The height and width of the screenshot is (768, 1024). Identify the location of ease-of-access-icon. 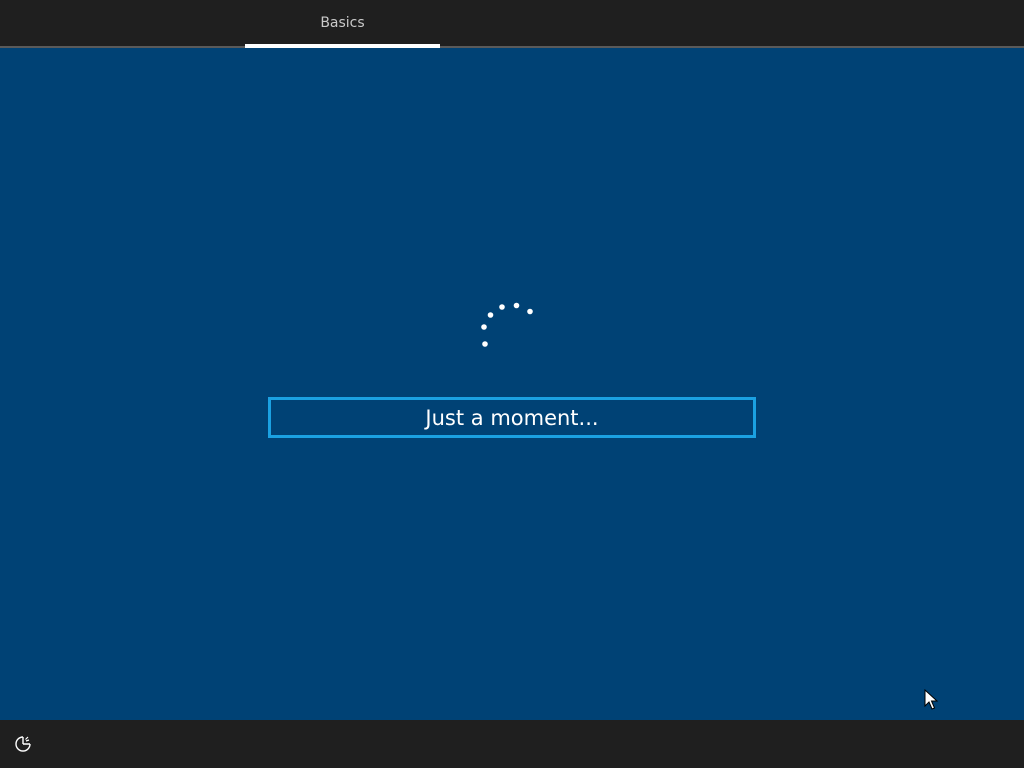
(23, 744).